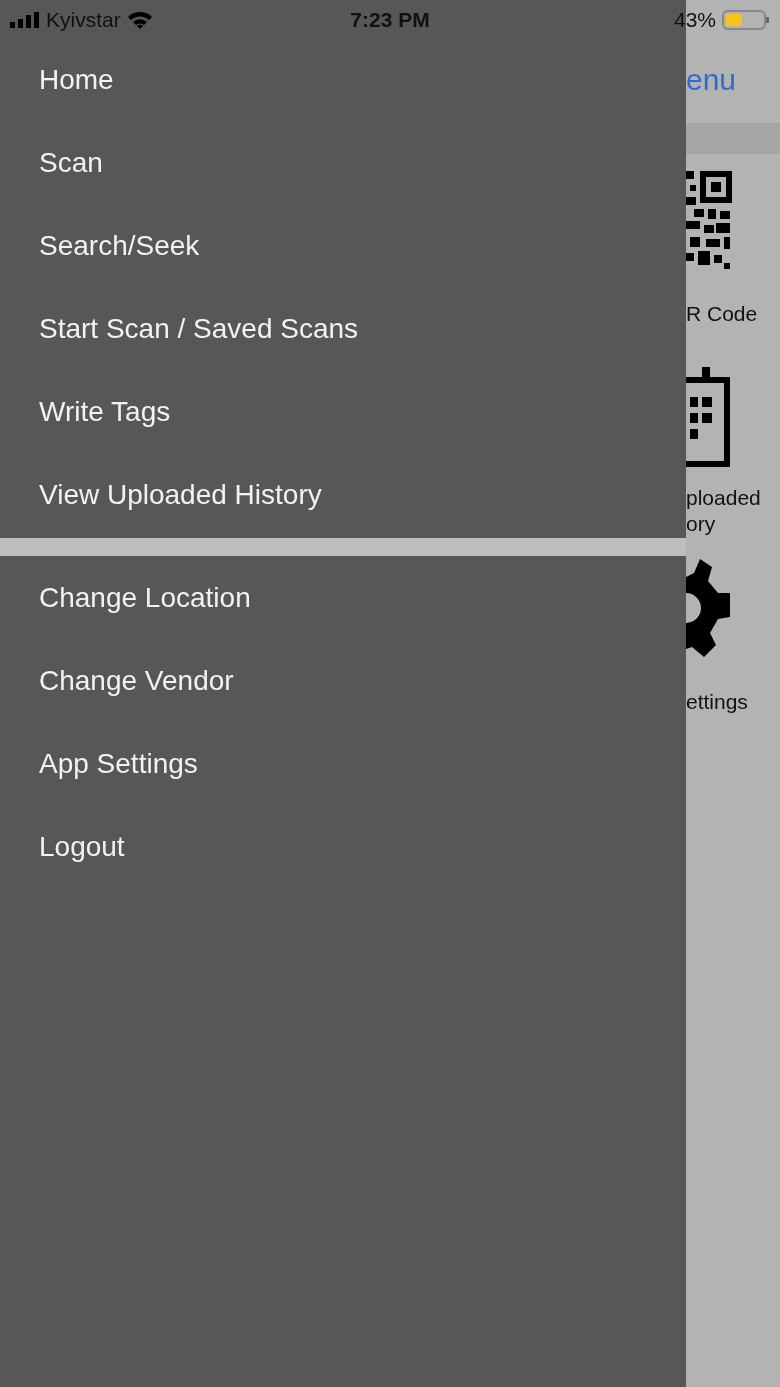 The height and width of the screenshot is (1387, 780). Describe the element at coordinates (709, 417) in the screenshot. I see `clipboard-icon` at that location.